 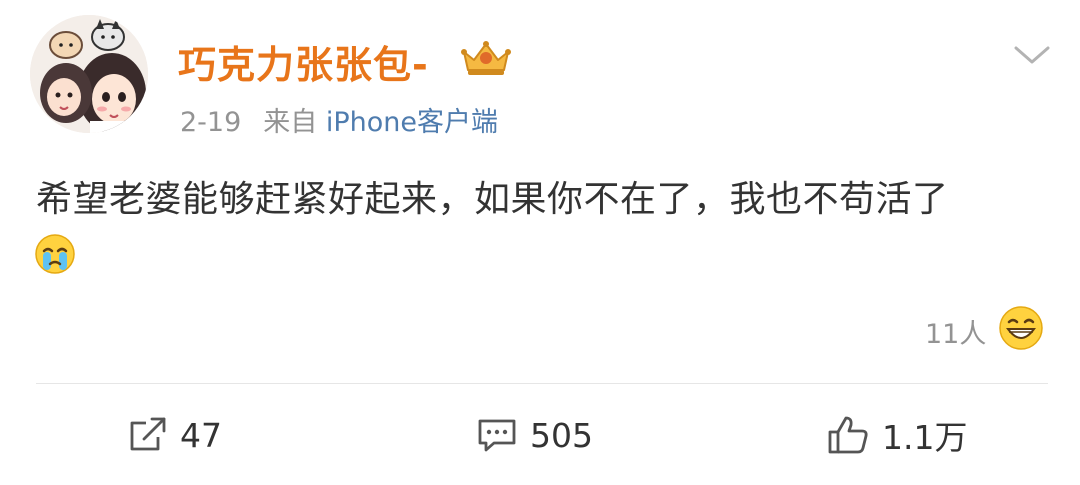 What do you see at coordinates (55, 254) in the screenshot?
I see `crying-face-icon` at bounding box center [55, 254].